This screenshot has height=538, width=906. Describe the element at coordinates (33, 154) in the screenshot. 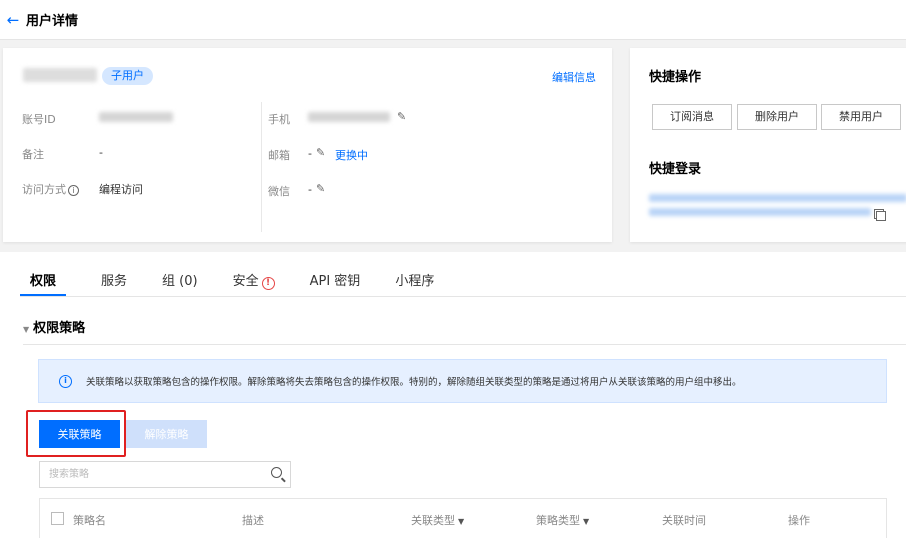

I see `remark-label: 备注` at that location.